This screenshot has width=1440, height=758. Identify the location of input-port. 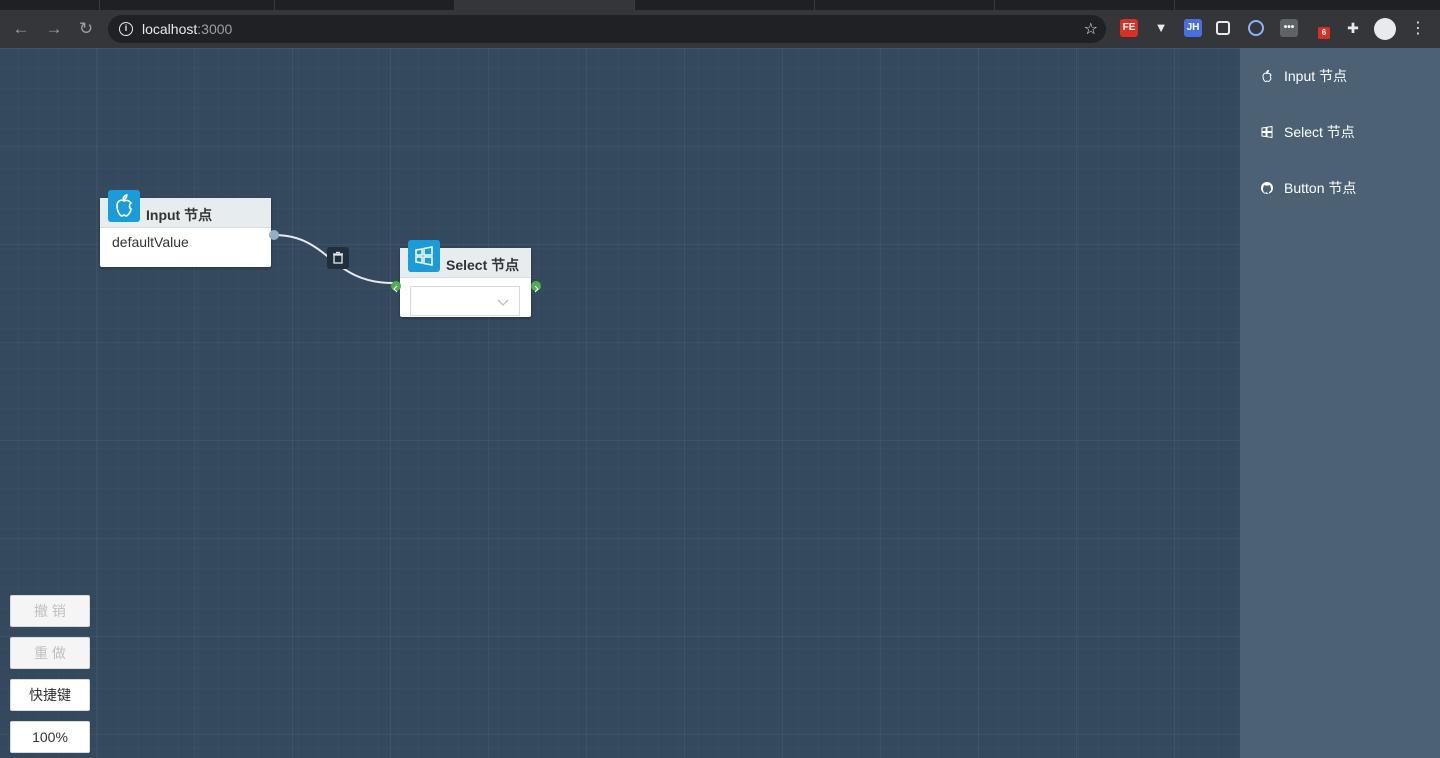
(396, 287).